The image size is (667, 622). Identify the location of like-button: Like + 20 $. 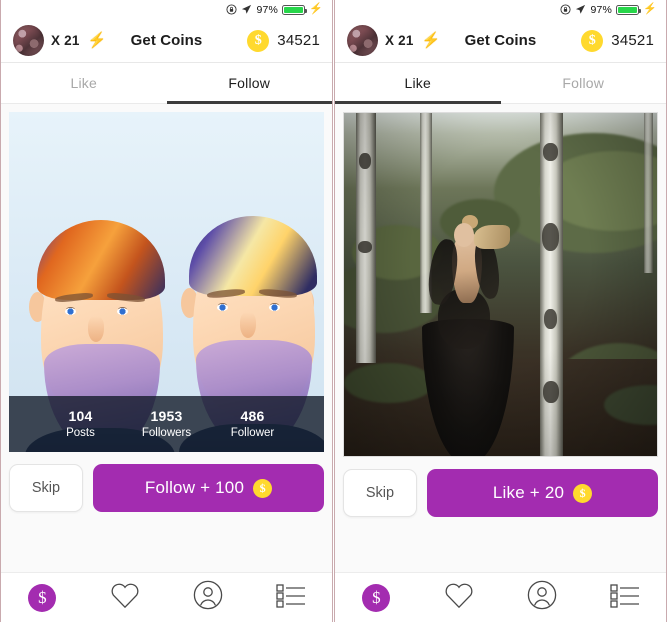
(542, 493).